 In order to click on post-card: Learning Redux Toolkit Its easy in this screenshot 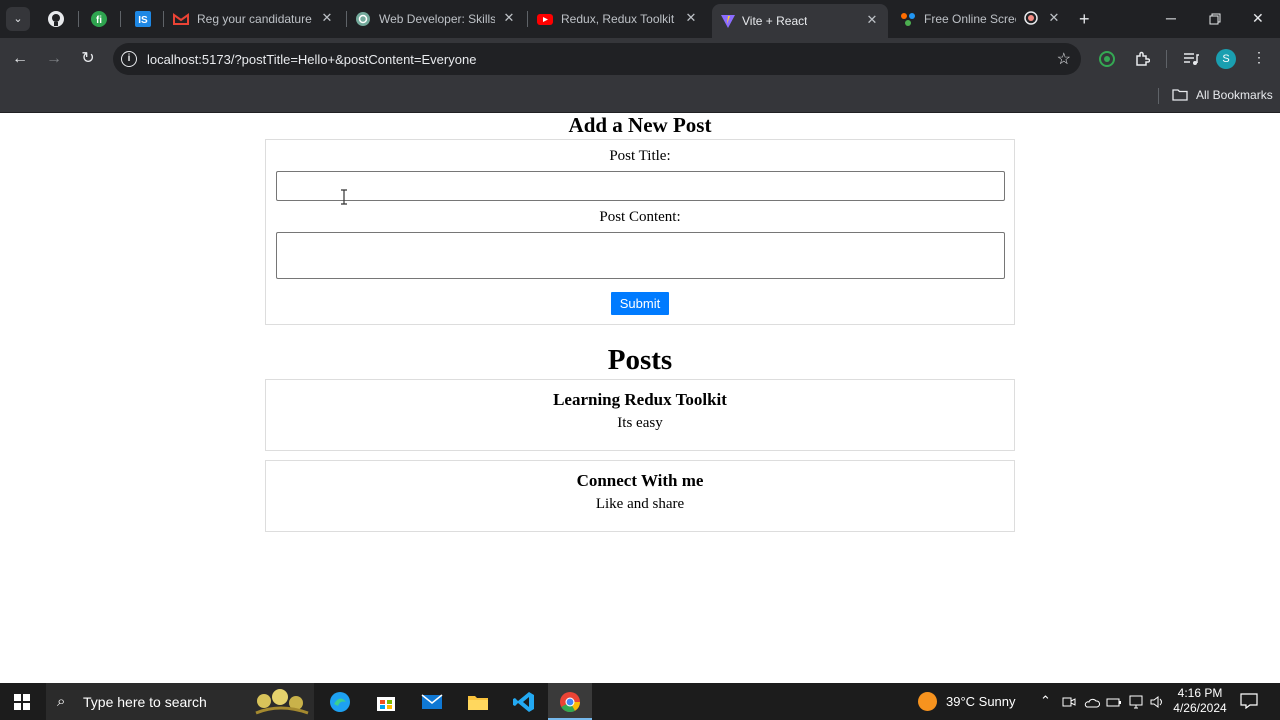, I will do `click(640, 415)`.